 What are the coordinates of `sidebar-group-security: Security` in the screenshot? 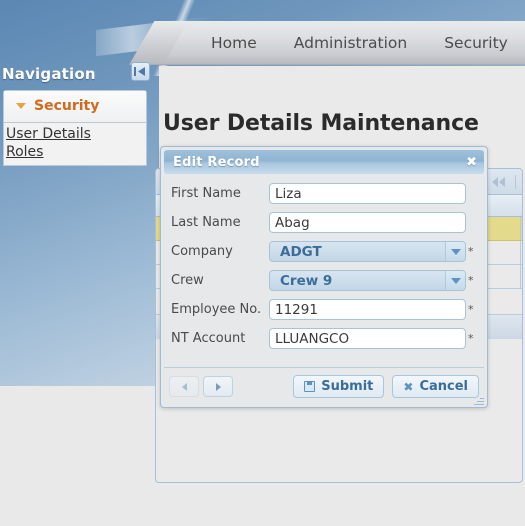 It's located at (75, 107).